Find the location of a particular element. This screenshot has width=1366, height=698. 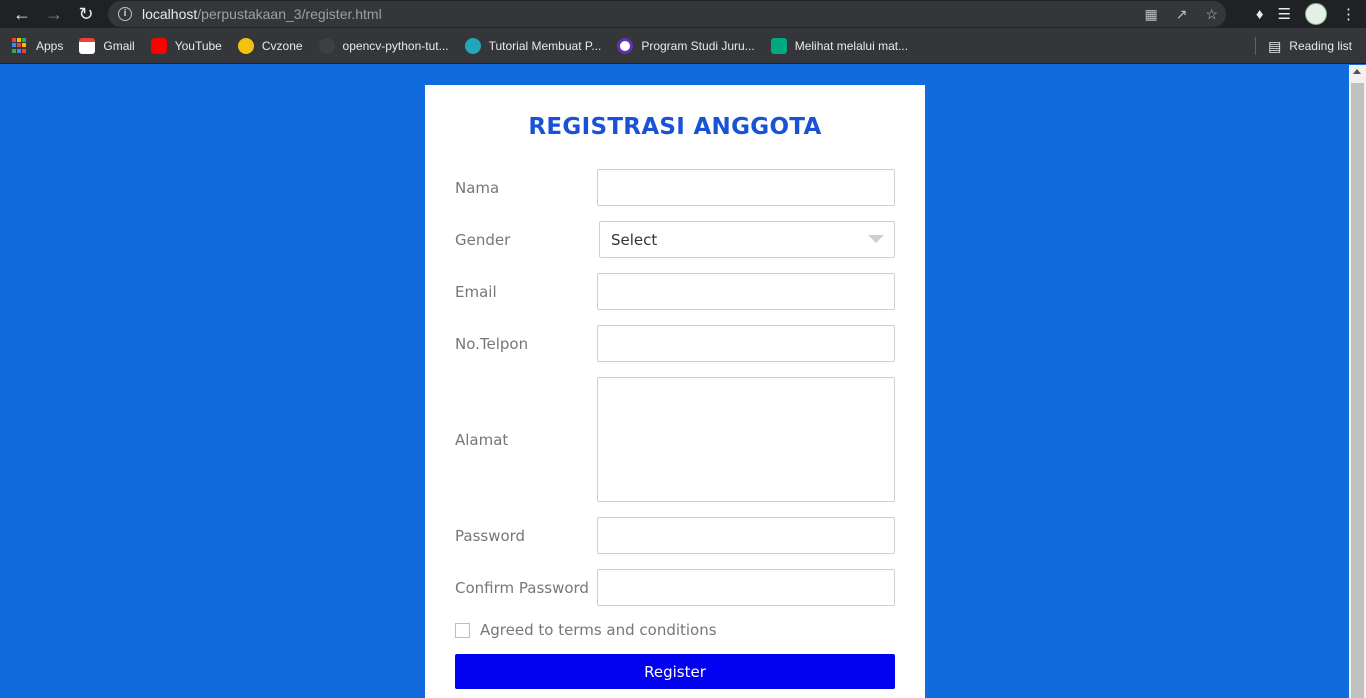

university-icon is located at coordinates (625, 45).